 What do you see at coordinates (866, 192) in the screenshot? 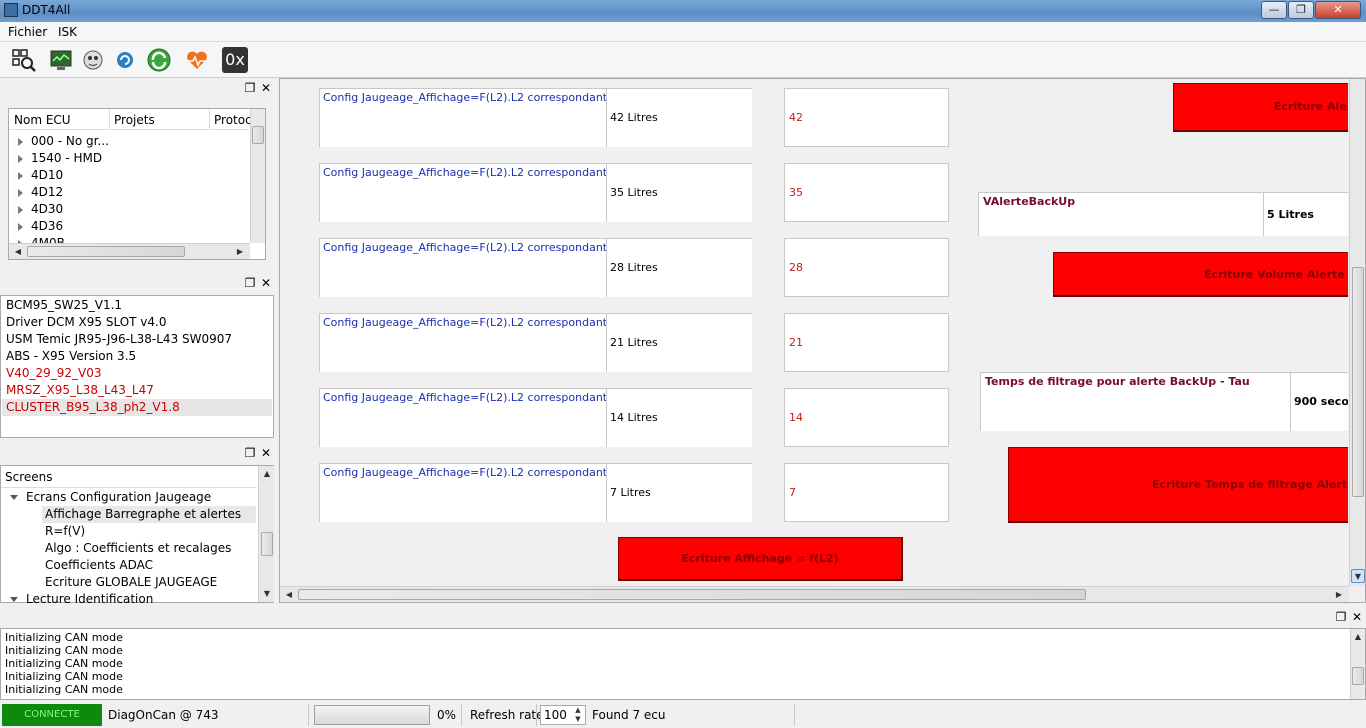
I see `param-input: 35` at bounding box center [866, 192].